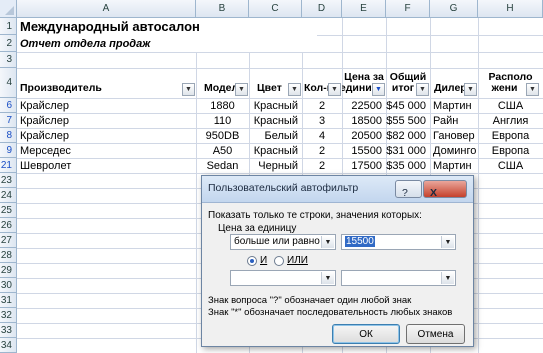  Describe the element at coordinates (8, 43) in the screenshot. I see `row-header: 2` at that location.